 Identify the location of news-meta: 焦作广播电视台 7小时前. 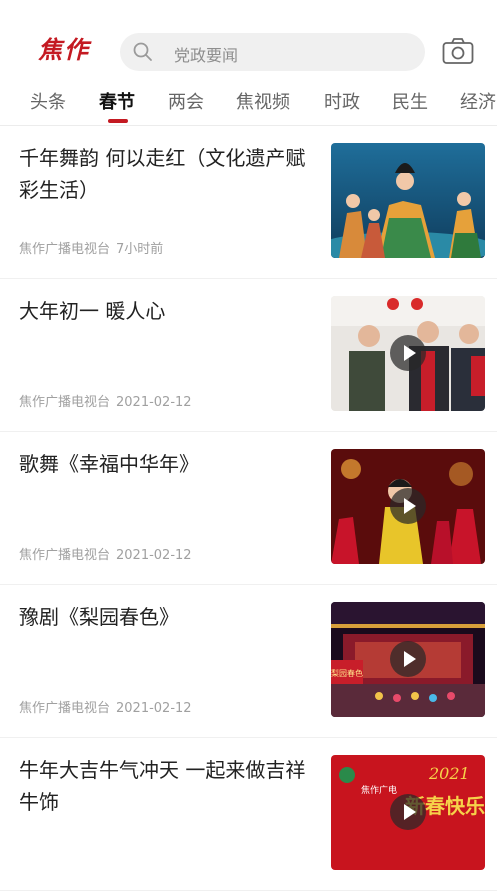
(91, 247).